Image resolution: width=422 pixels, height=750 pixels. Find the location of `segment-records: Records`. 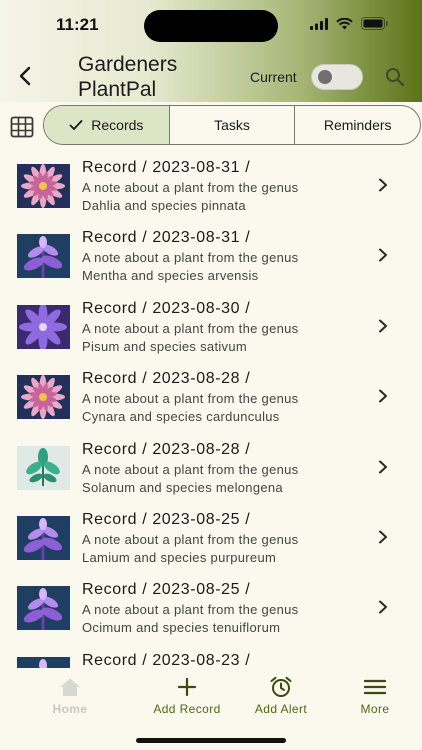

segment-records: Records is located at coordinates (106, 125).